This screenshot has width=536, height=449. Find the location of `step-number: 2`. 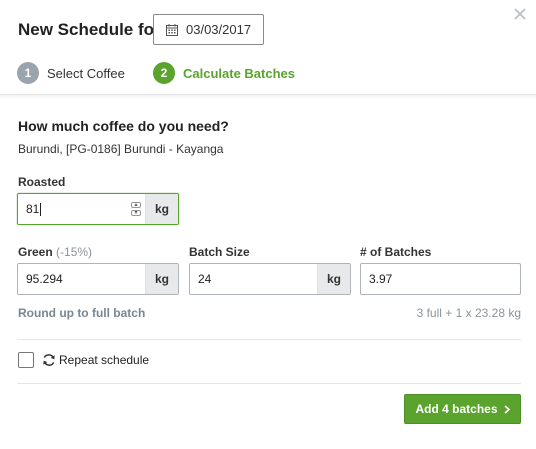

step-number: 2 is located at coordinates (164, 73).